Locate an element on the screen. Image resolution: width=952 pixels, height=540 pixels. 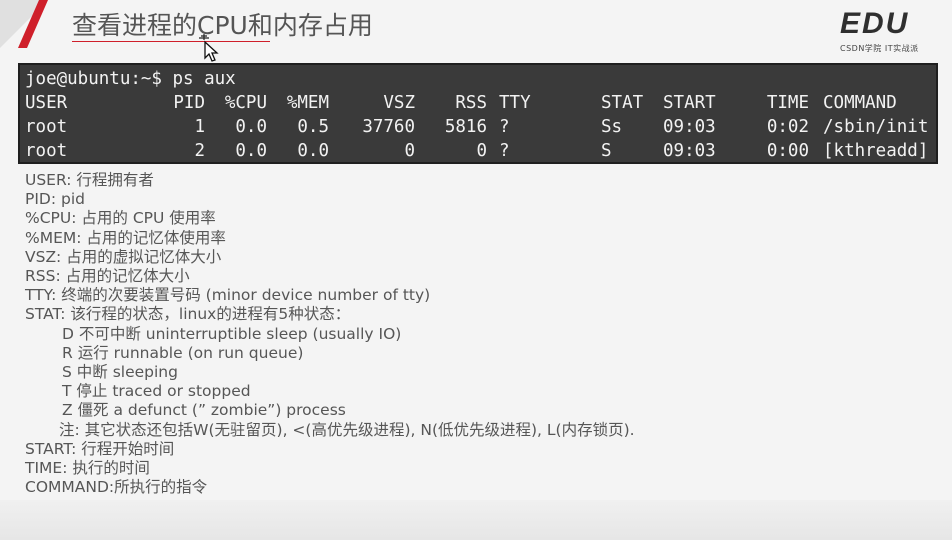
desc-pid: PID: pid is located at coordinates (55, 199).